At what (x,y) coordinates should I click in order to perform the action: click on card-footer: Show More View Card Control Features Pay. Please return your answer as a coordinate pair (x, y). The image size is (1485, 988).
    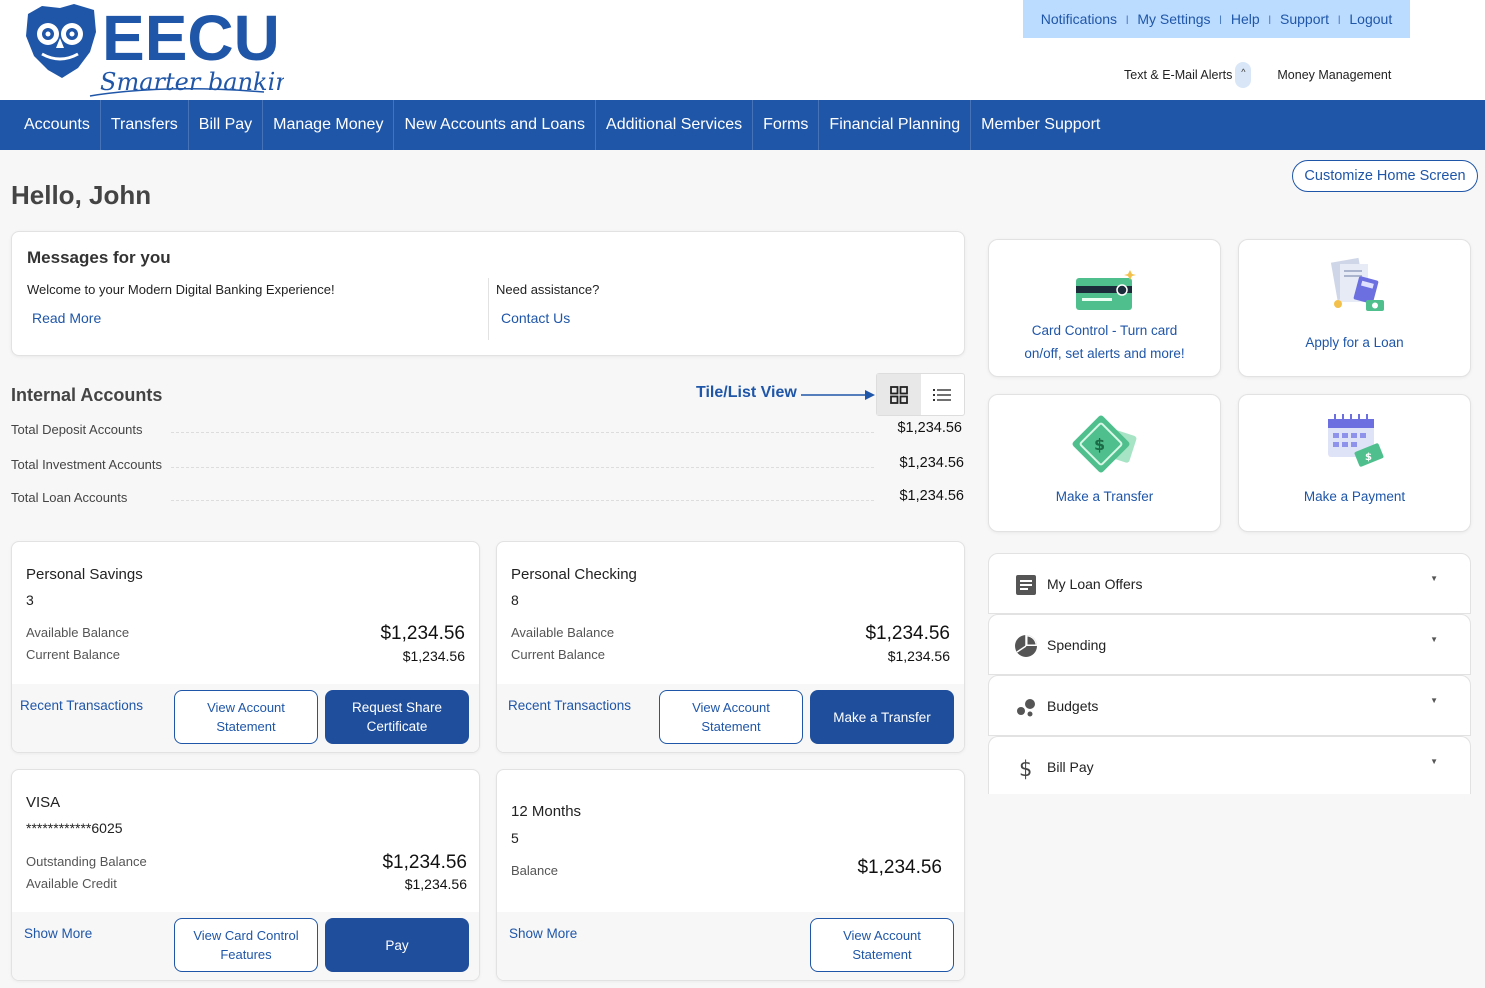
    Looking at the image, I should click on (245, 946).